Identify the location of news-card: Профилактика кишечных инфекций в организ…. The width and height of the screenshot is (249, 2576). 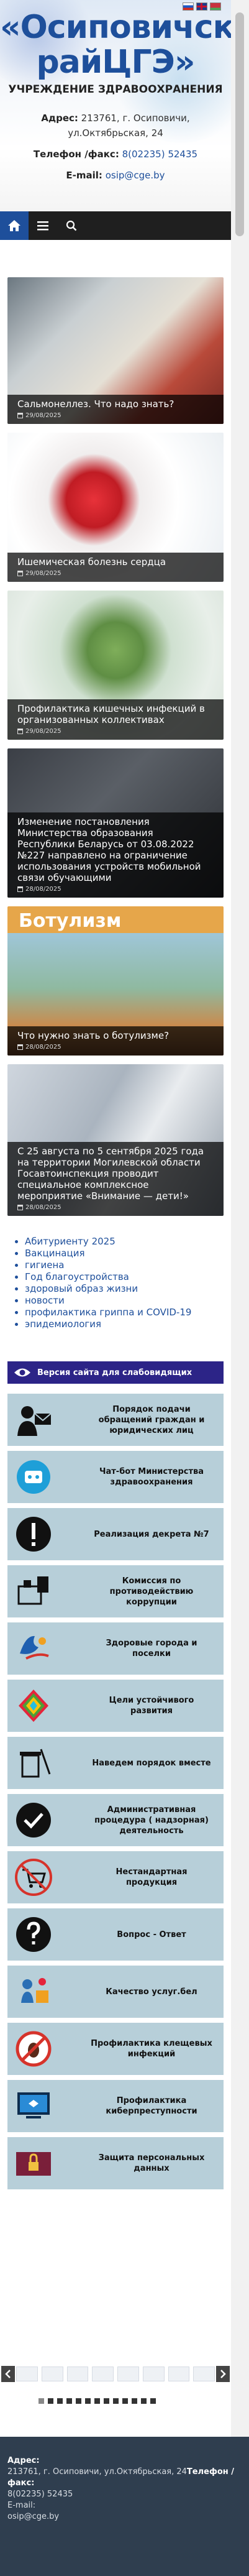
(115, 665).